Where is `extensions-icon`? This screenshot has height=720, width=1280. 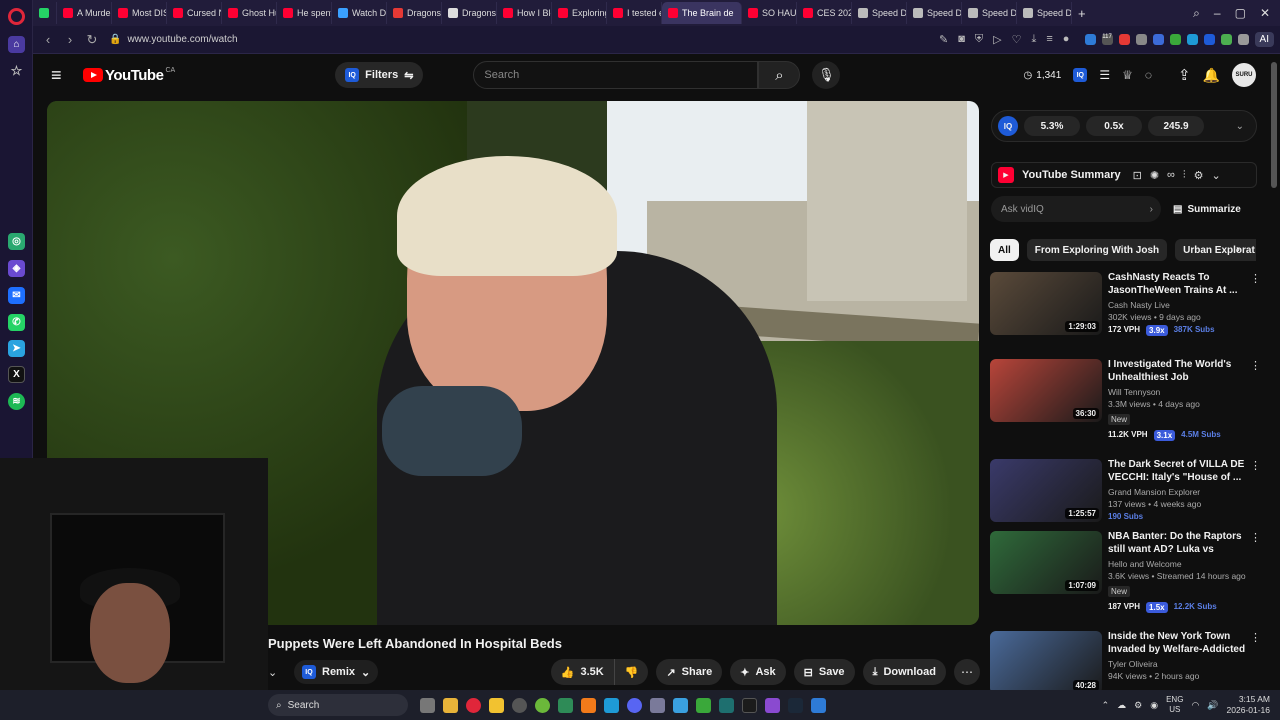
extensions-icon is located at coordinates (1243, 39).